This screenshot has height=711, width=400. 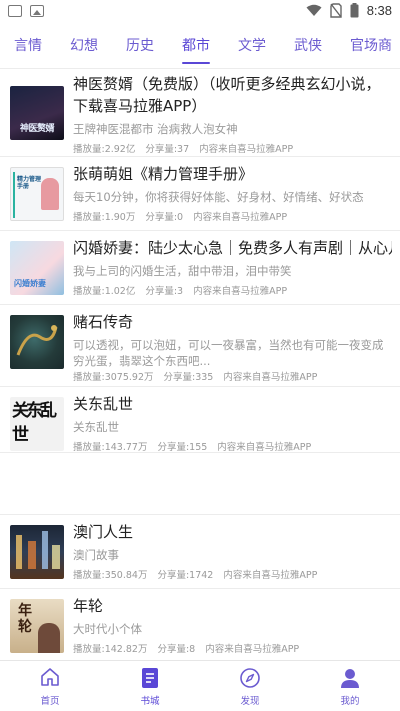 What do you see at coordinates (96, 427) in the screenshot?
I see `book-desc: 关东乱世` at bounding box center [96, 427].